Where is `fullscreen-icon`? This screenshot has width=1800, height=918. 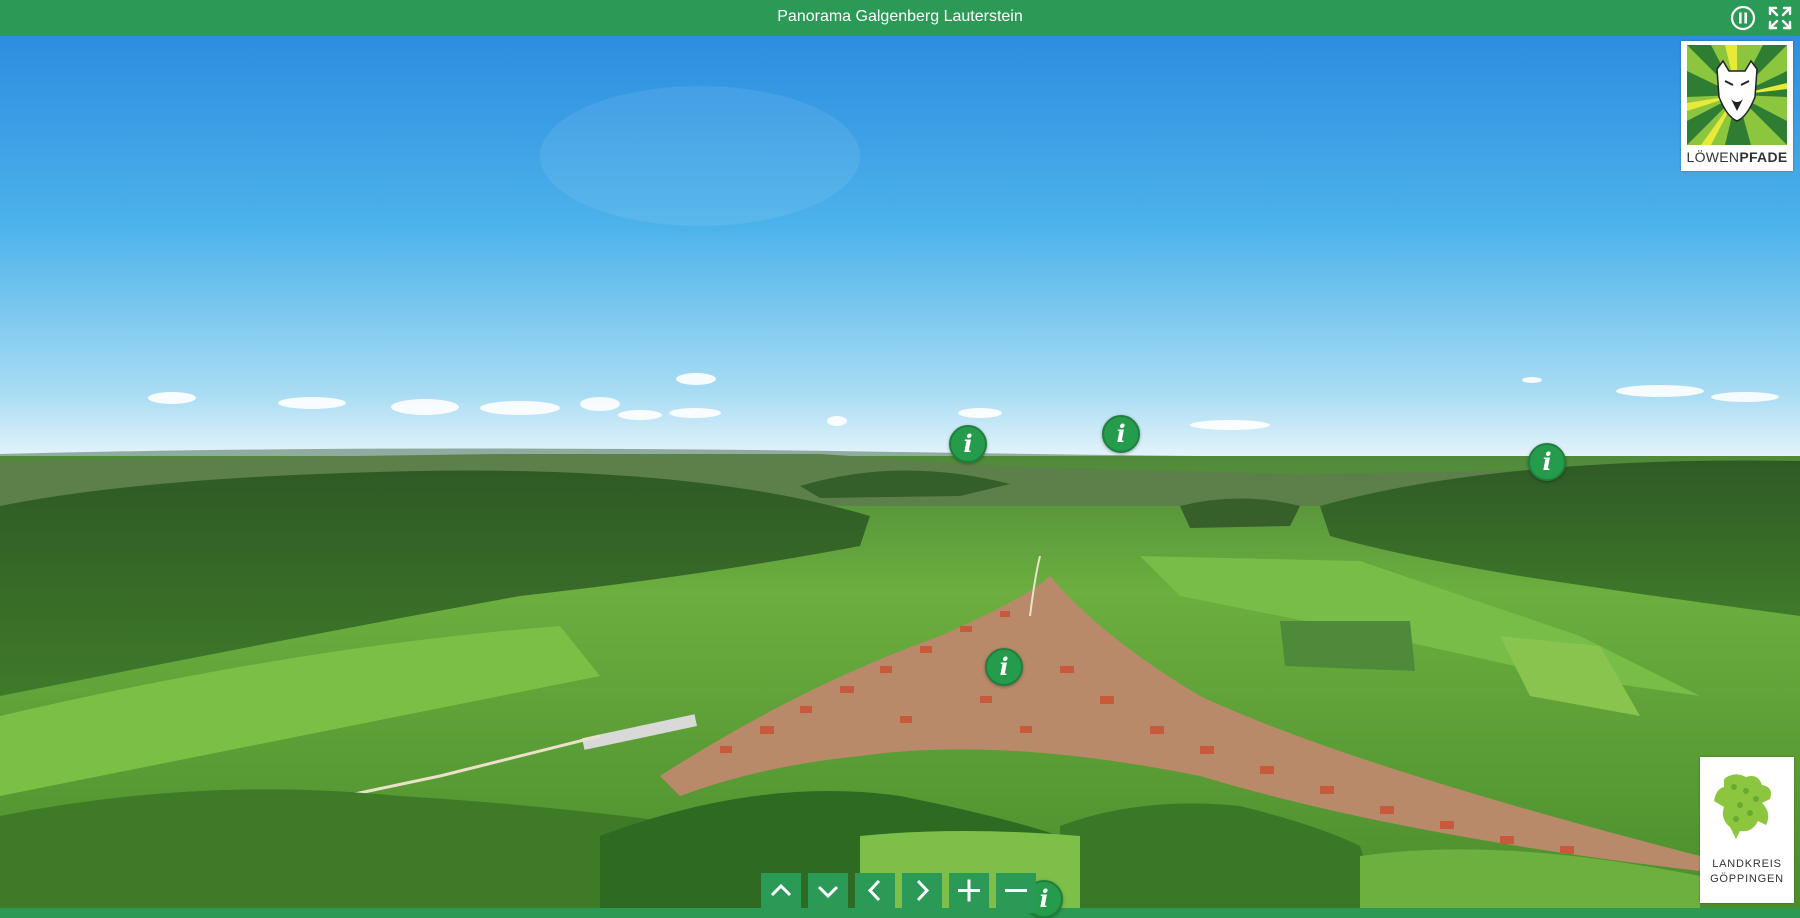 fullscreen-icon is located at coordinates (1780, 18).